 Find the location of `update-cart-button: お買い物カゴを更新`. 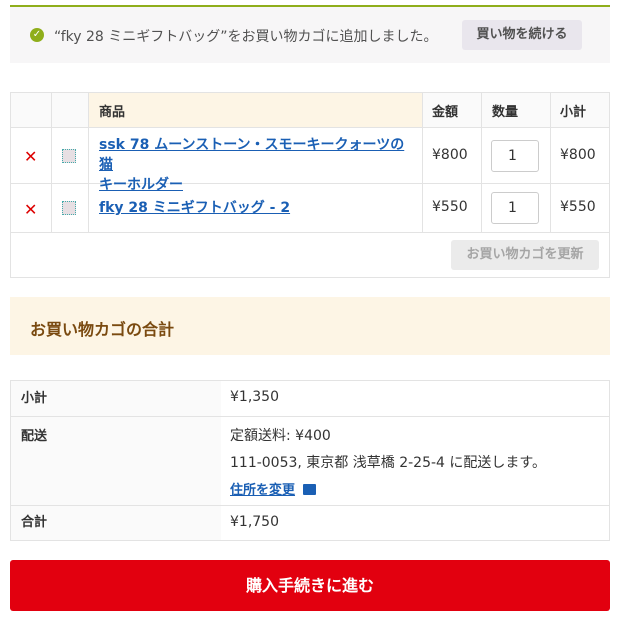

update-cart-button: お買い物カゴを更新 is located at coordinates (525, 255).